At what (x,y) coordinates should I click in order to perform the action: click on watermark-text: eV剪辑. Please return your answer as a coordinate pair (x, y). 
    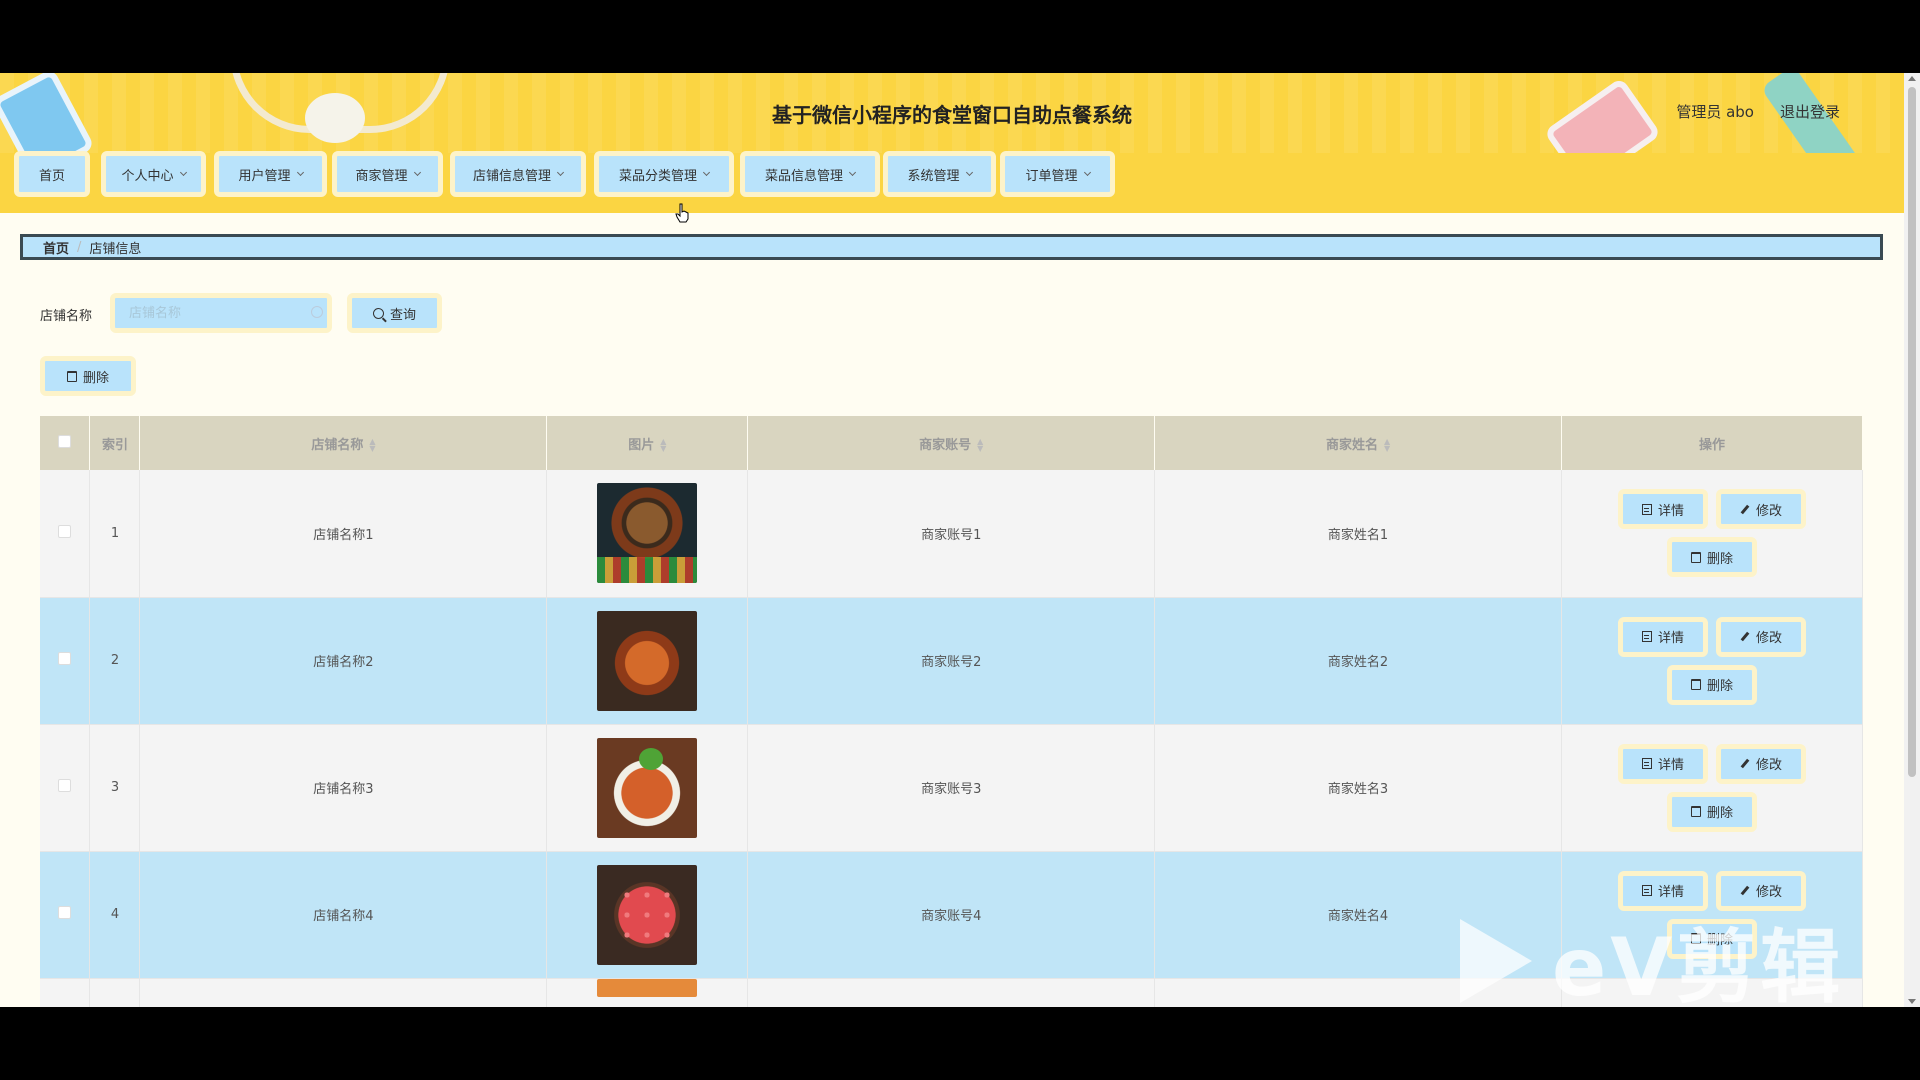
    Looking at the image, I should click on (1698, 964).